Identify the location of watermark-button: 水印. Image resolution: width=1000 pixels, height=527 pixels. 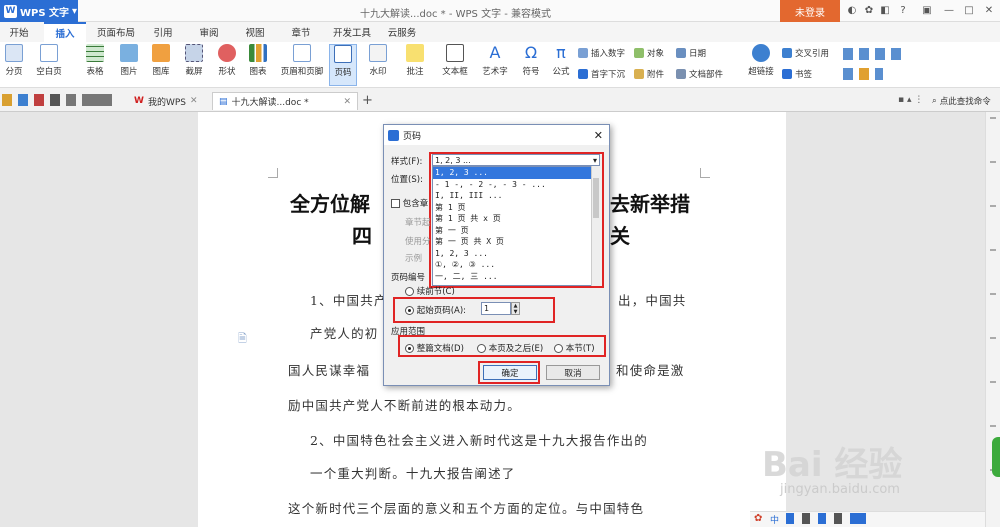
(378, 60).